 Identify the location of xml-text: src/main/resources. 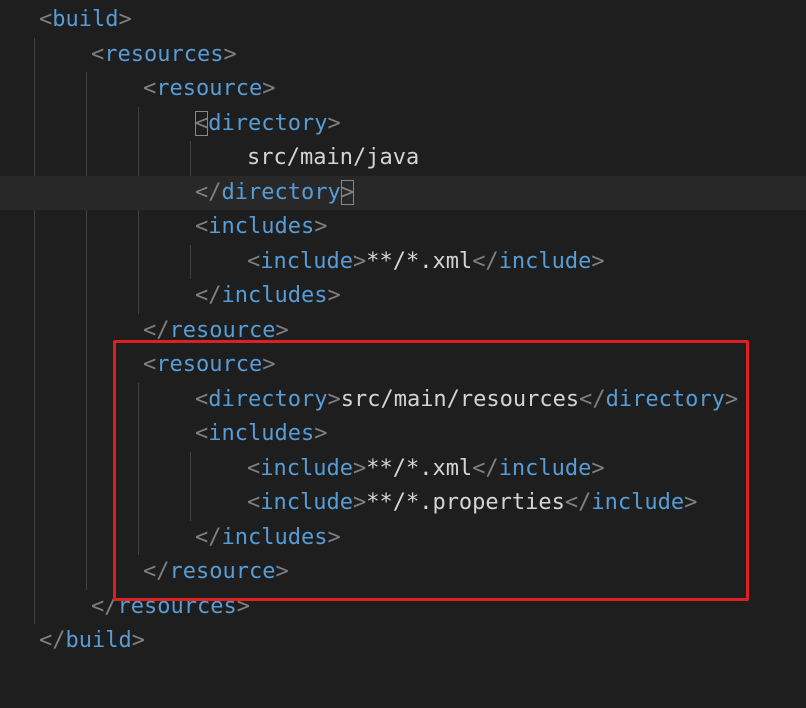
(460, 399).